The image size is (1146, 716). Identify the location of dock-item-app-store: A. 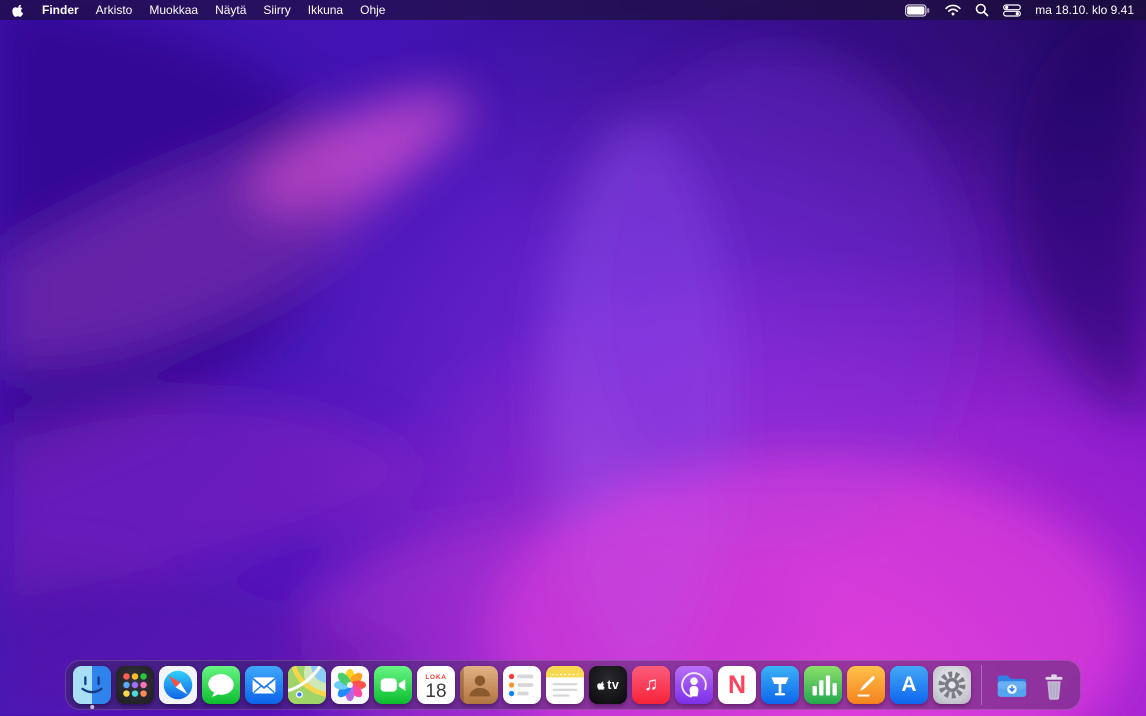
(909, 685).